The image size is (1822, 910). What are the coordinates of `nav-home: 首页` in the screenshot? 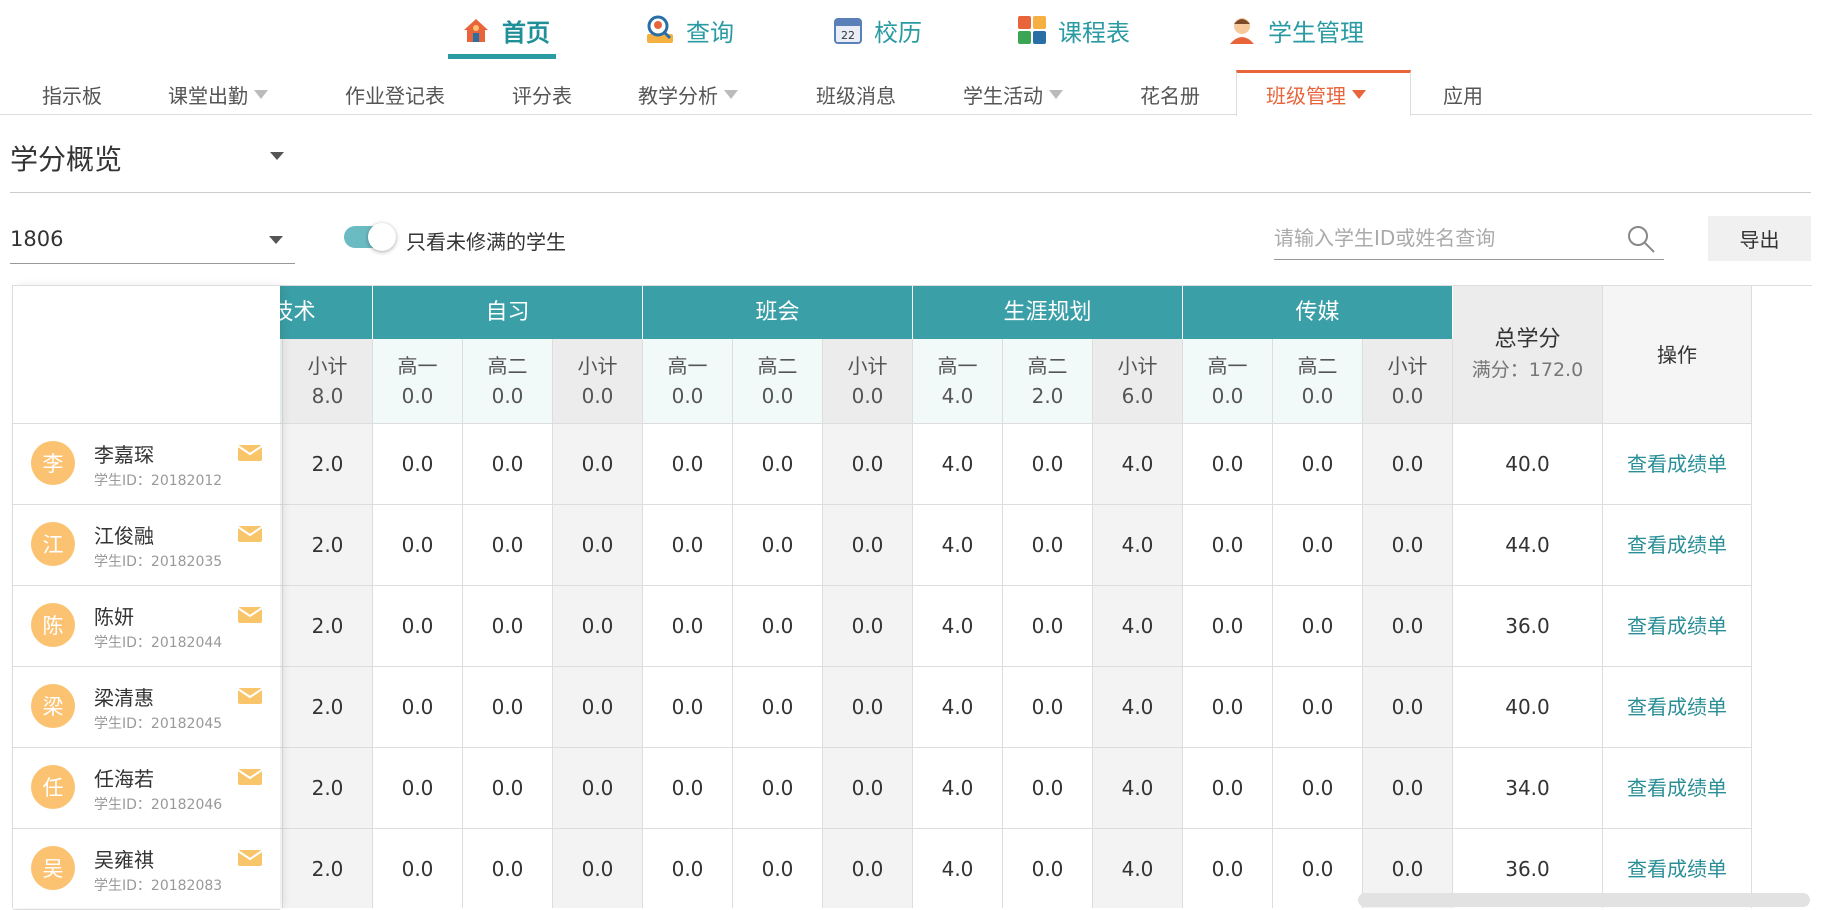 It's located at (505, 30).